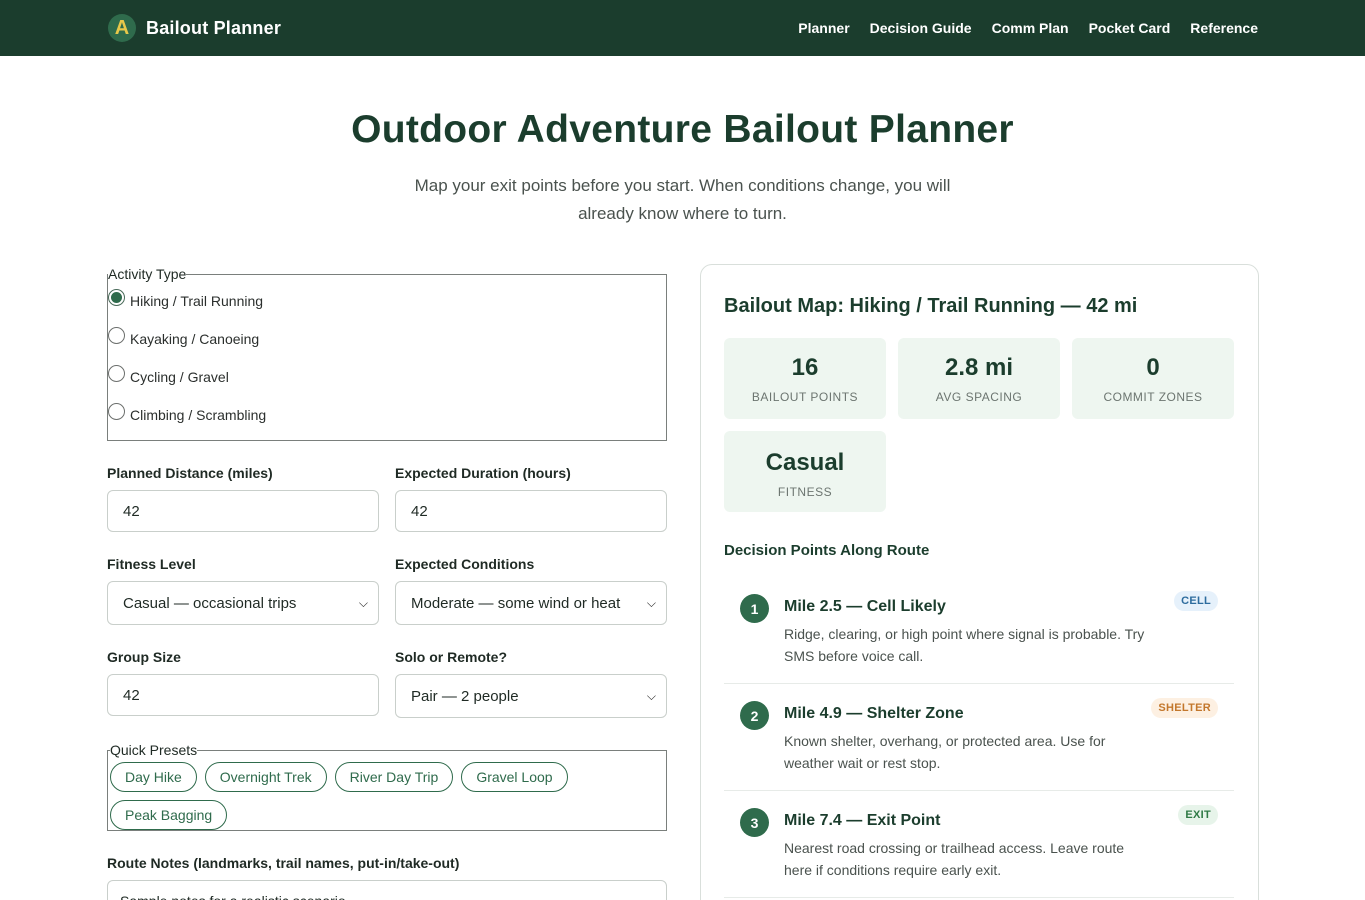 The width and height of the screenshot is (1365, 900). Describe the element at coordinates (862, 820) in the screenshot. I see `point-name: Mile 7.4 — Exit Point` at that location.